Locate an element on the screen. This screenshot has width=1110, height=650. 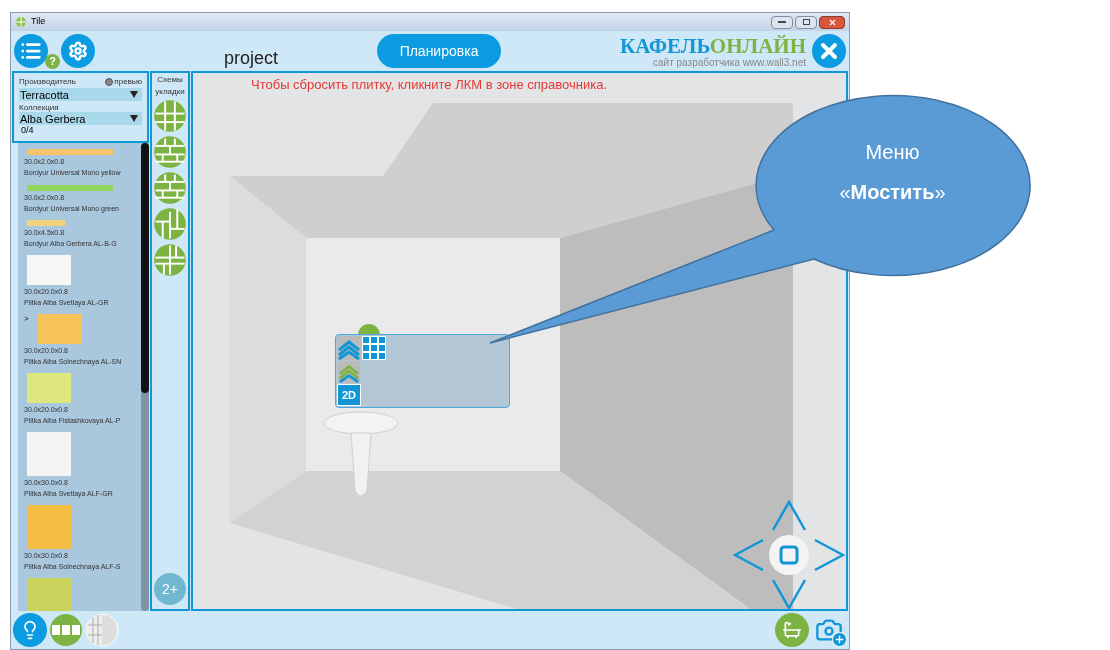
floor-tiles-icon is located at coordinates (349, 372).